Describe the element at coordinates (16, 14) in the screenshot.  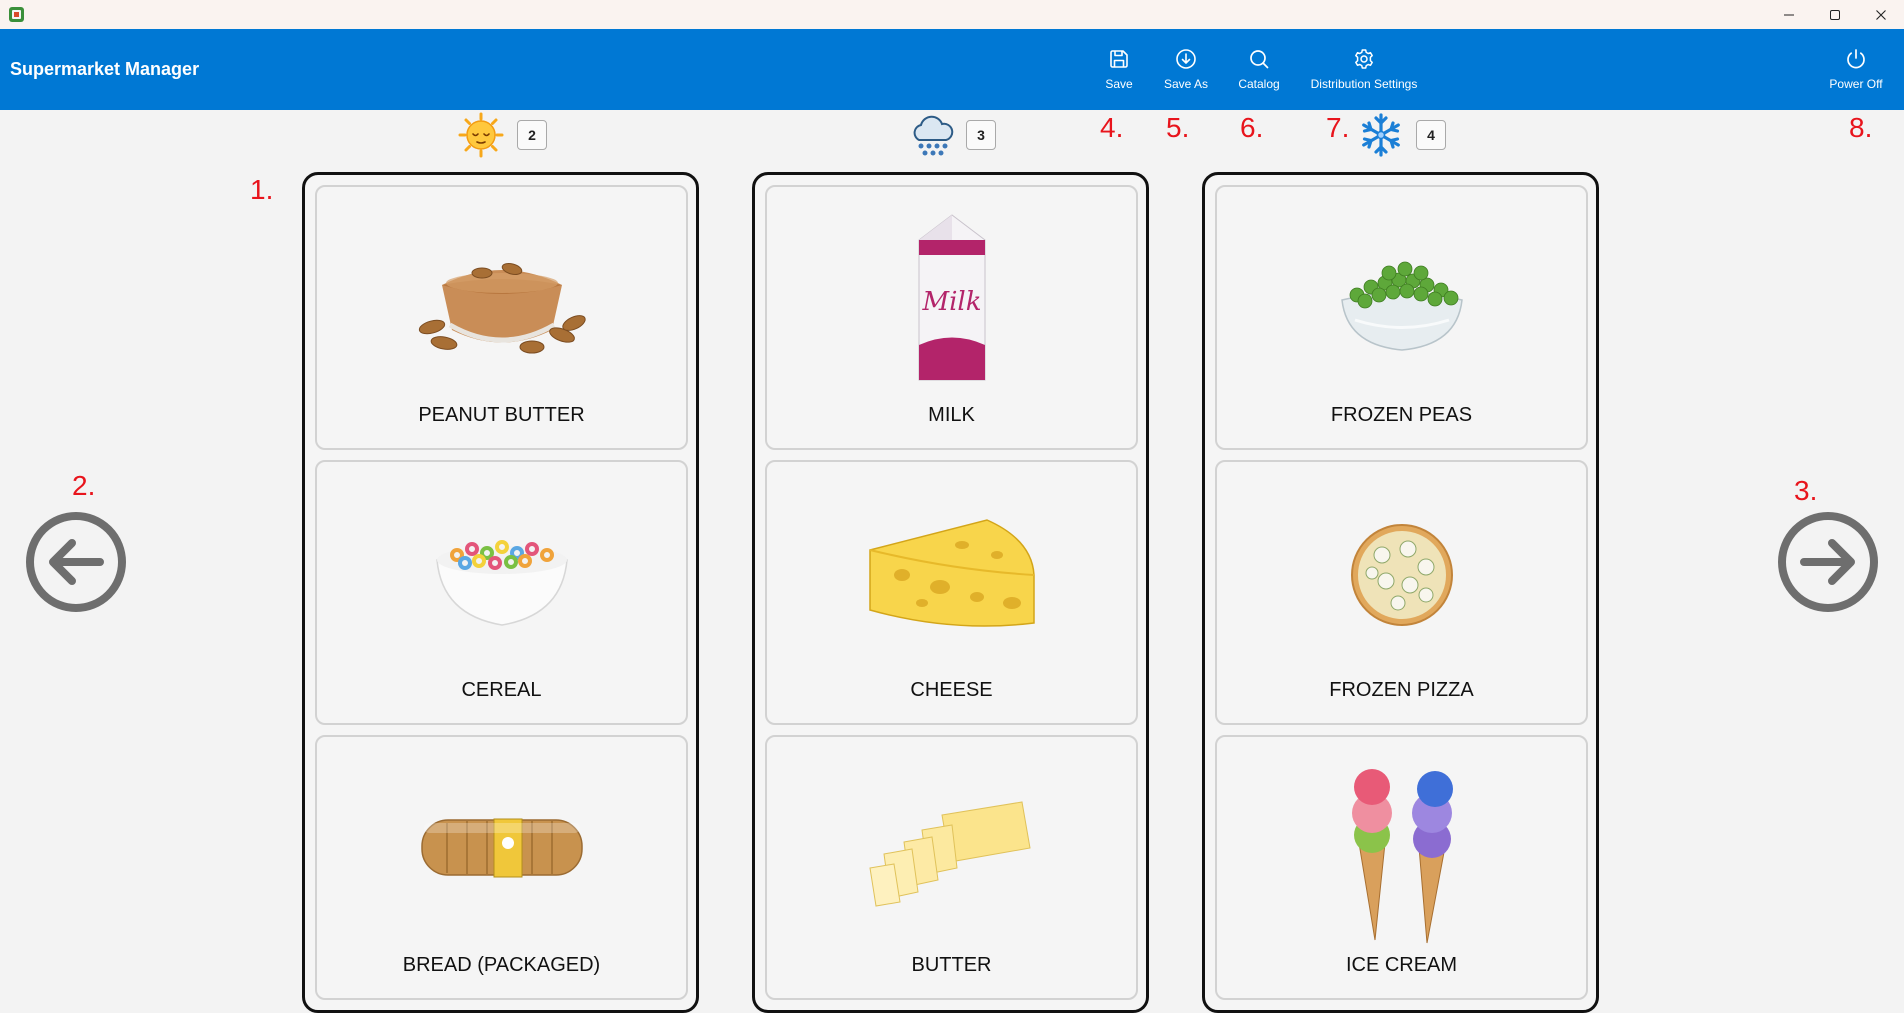
I see `app-icon` at that location.